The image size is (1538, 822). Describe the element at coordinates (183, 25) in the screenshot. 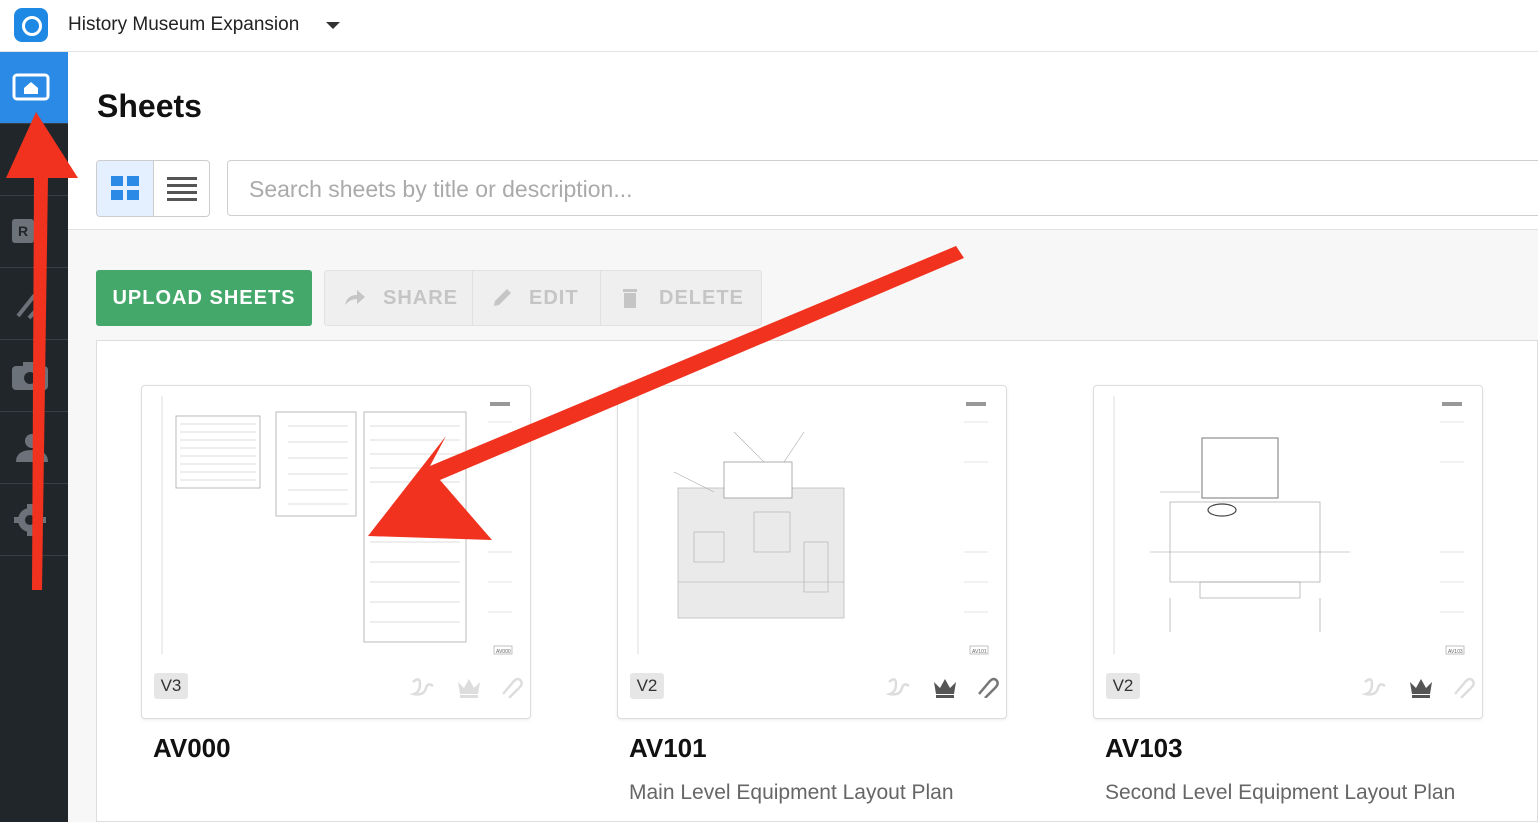

I see `project-name: History Museum Expansion` at that location.